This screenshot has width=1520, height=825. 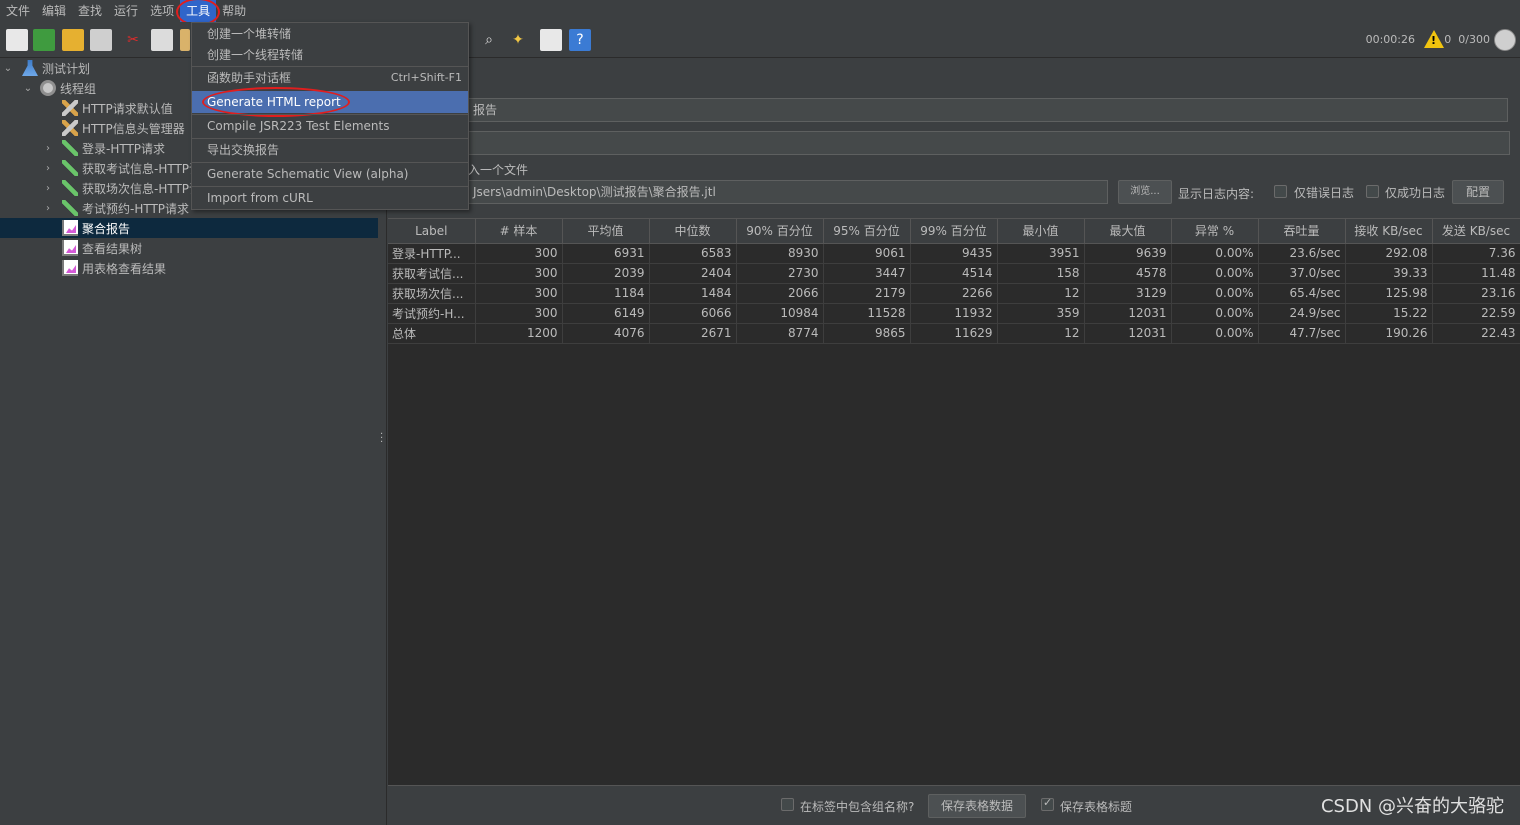 I want to click on column-header: Label, so click(x=432, y=231).